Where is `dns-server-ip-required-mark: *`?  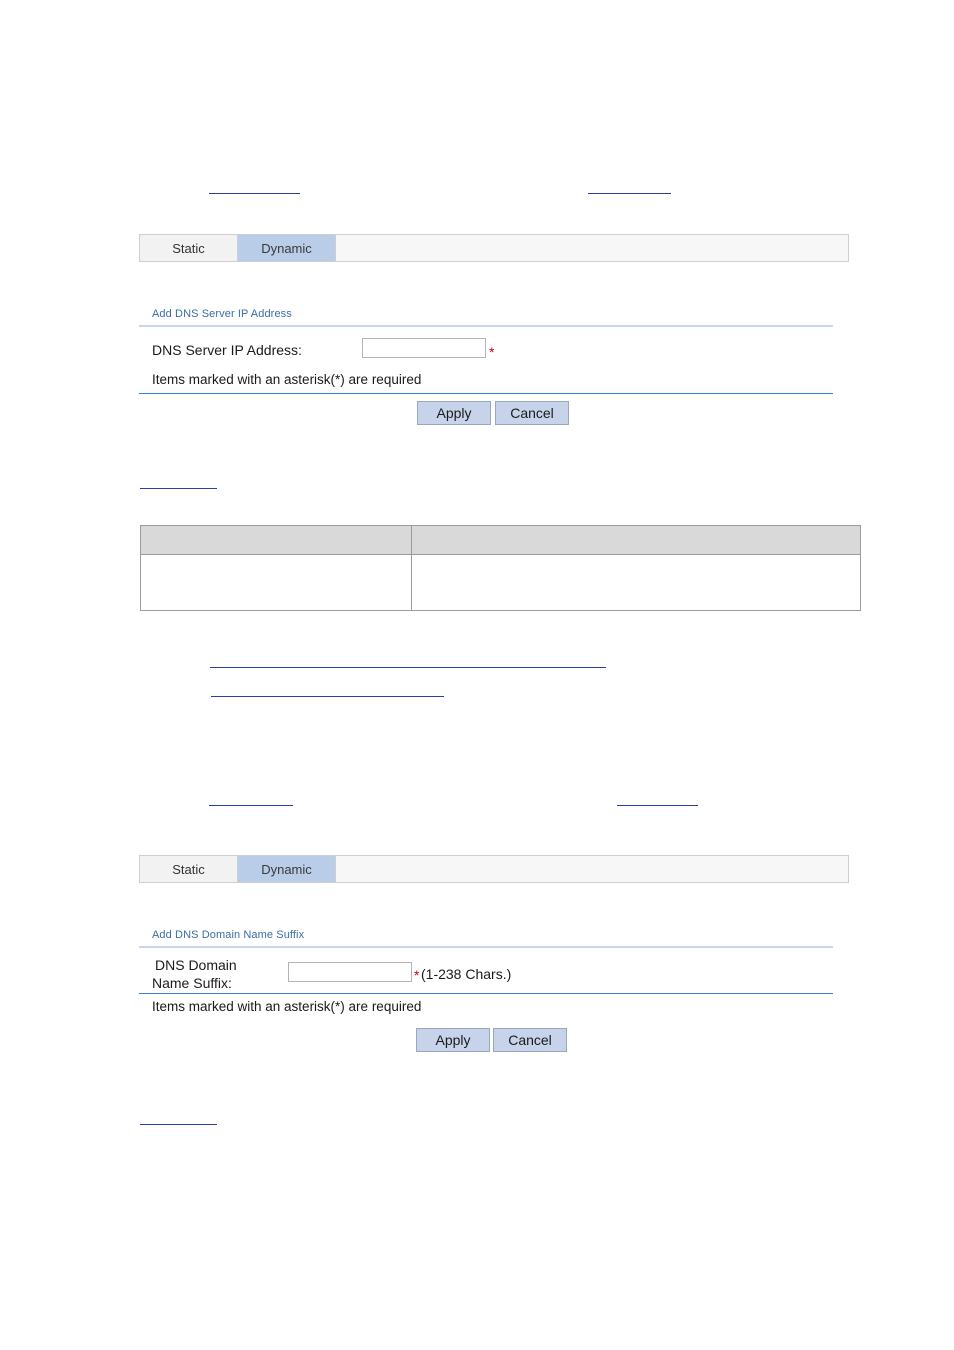
dns-server-ip-required-mark: * is located at coordinates (492, 352).